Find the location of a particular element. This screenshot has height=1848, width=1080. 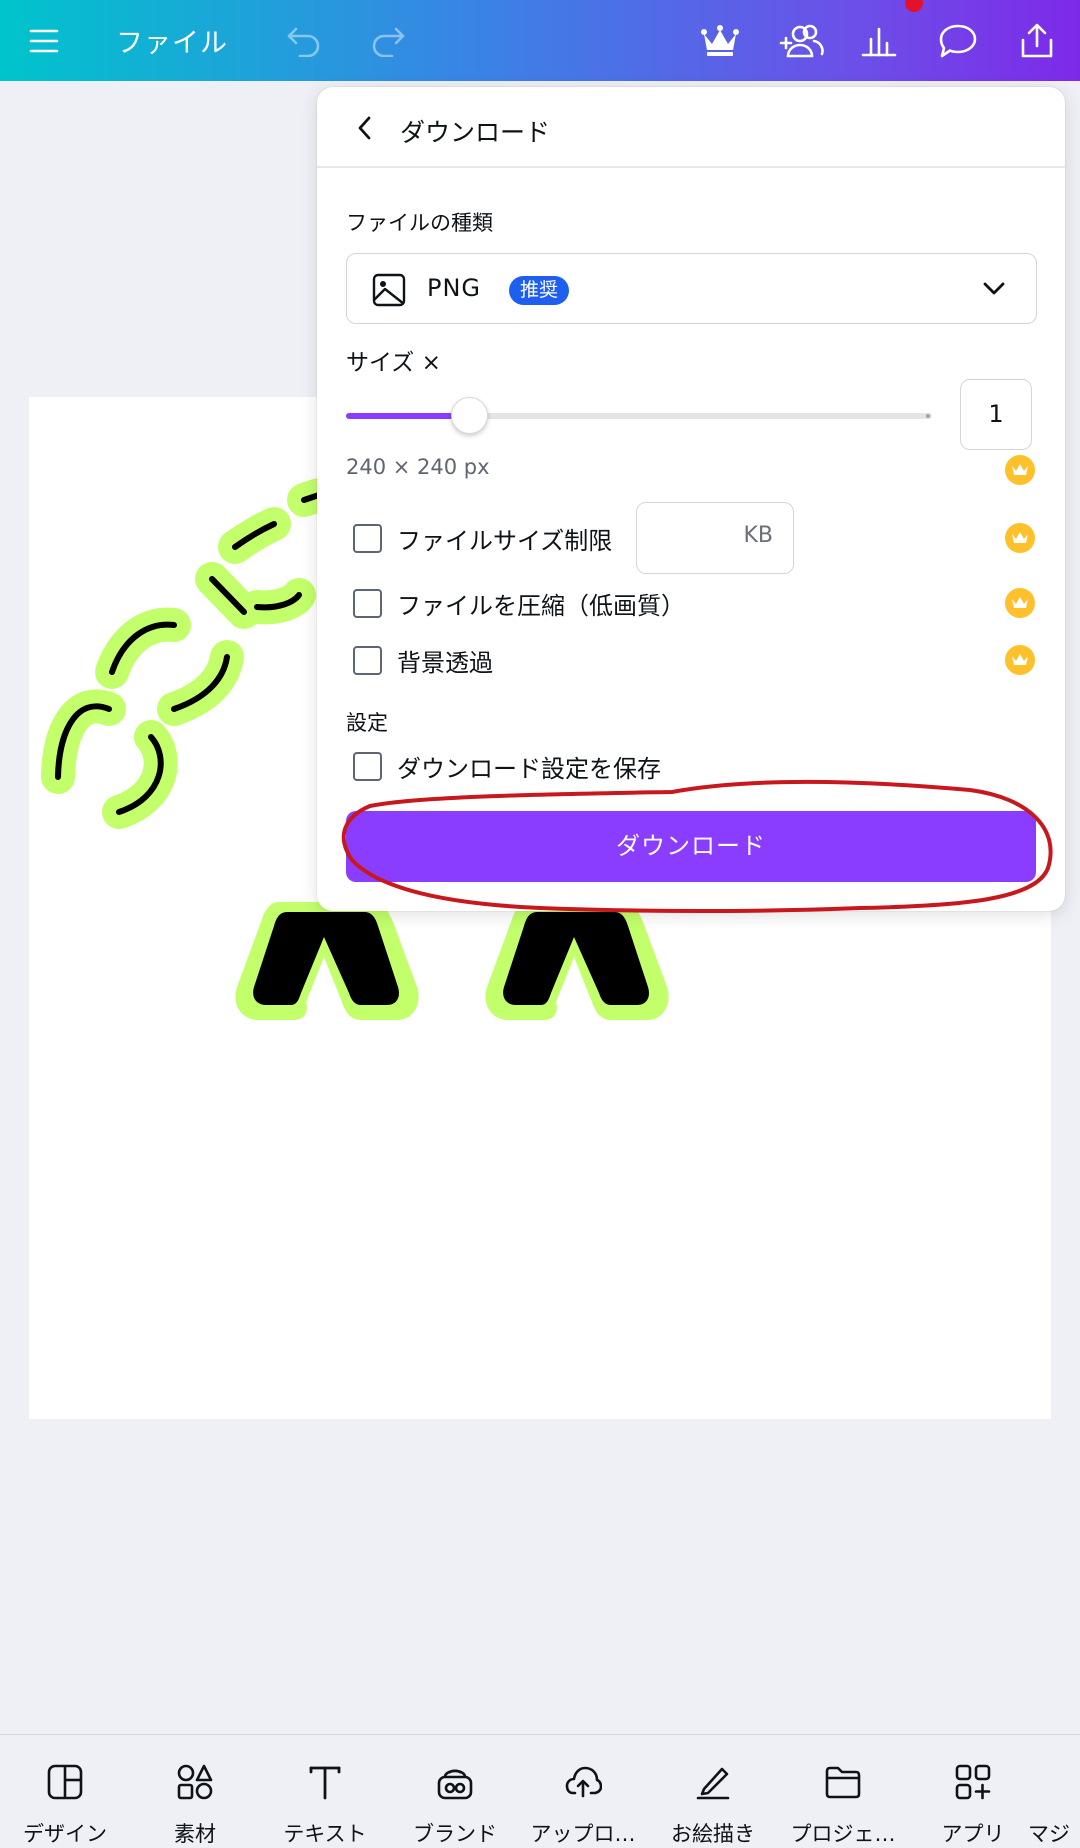

redo-icon is located at coordinates (388, 40).